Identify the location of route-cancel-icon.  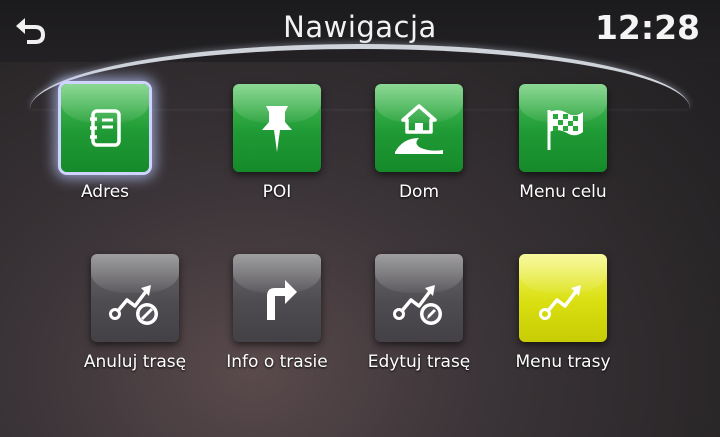
(133, 305).